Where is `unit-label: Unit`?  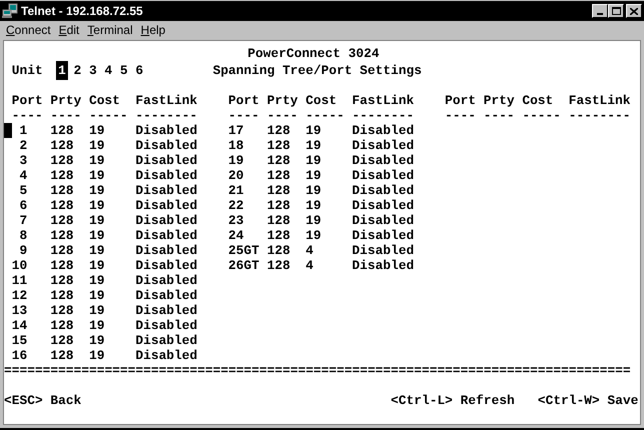
unit-label: Unit is located at coordinates (28, 70).